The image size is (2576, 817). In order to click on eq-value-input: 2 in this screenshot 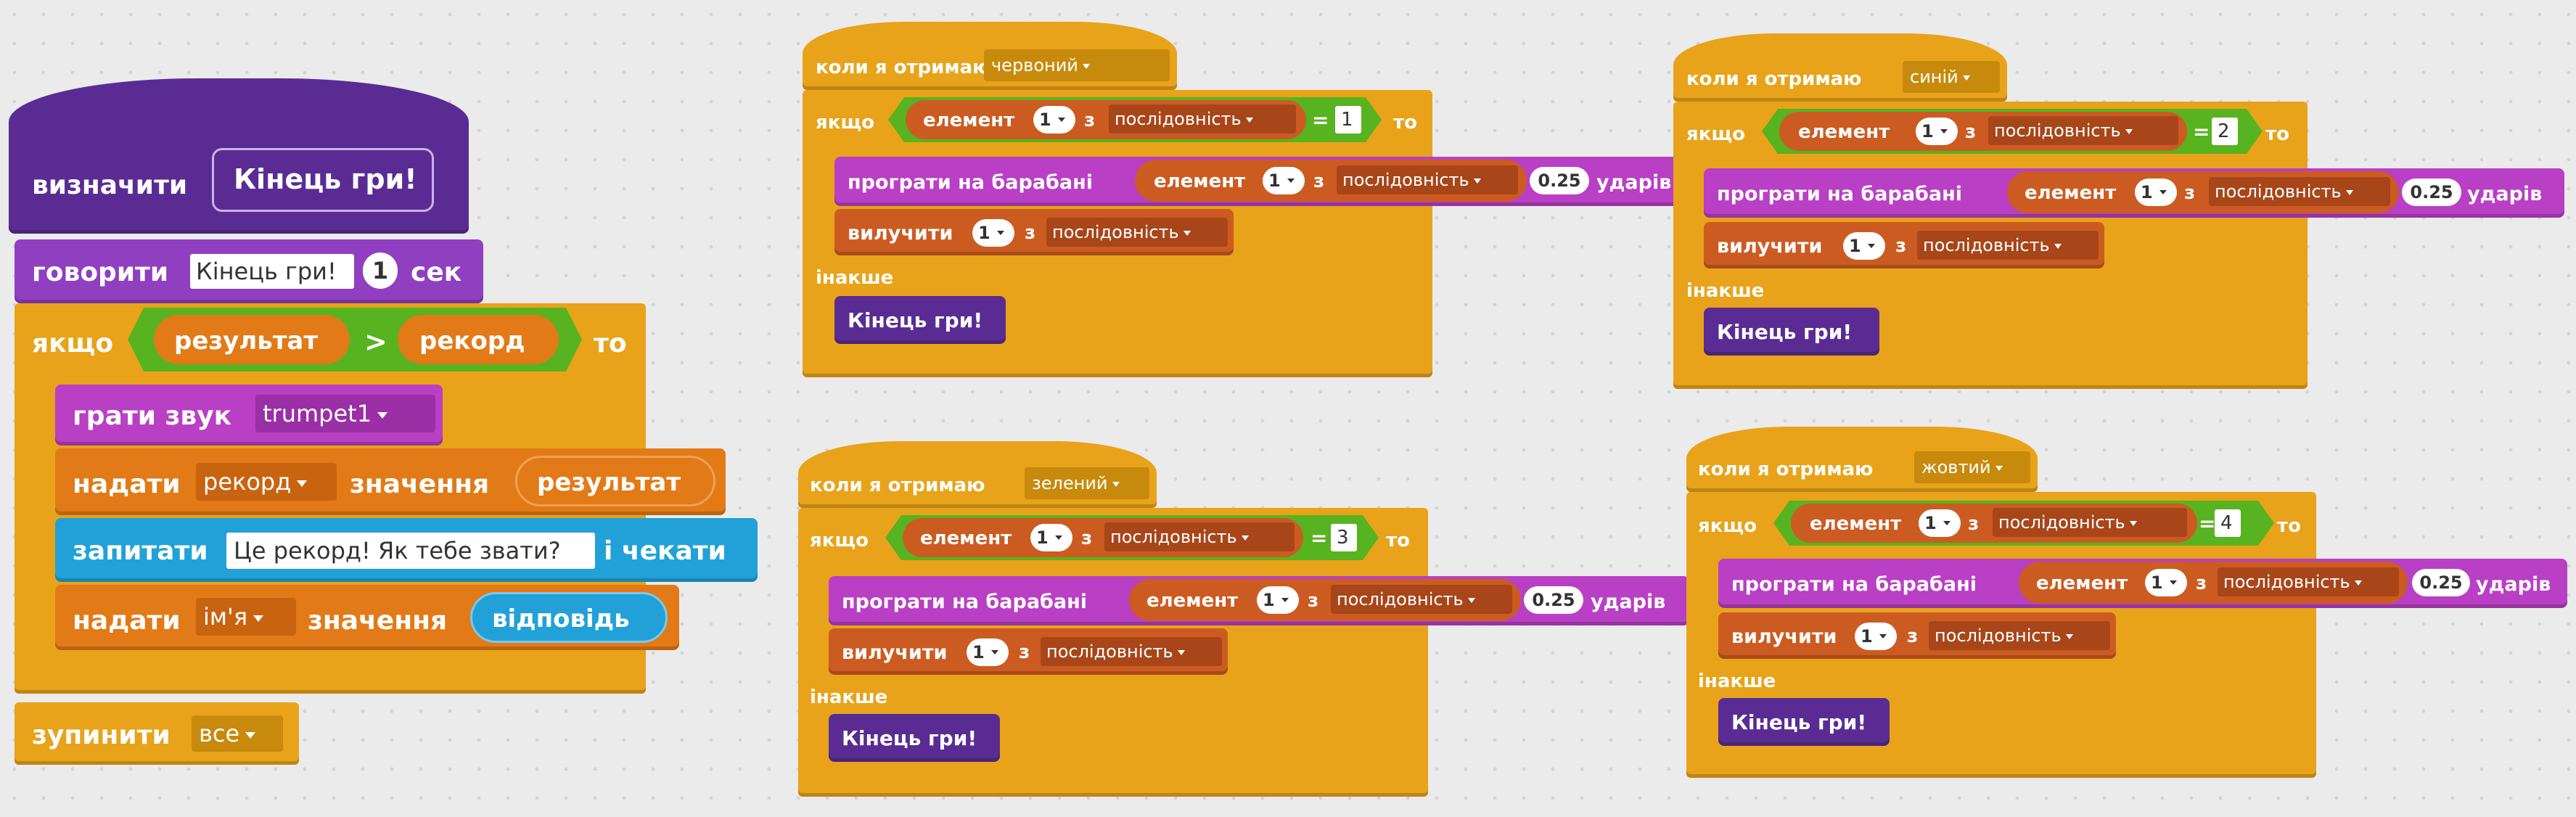, I will do `click(2225, 131)`.